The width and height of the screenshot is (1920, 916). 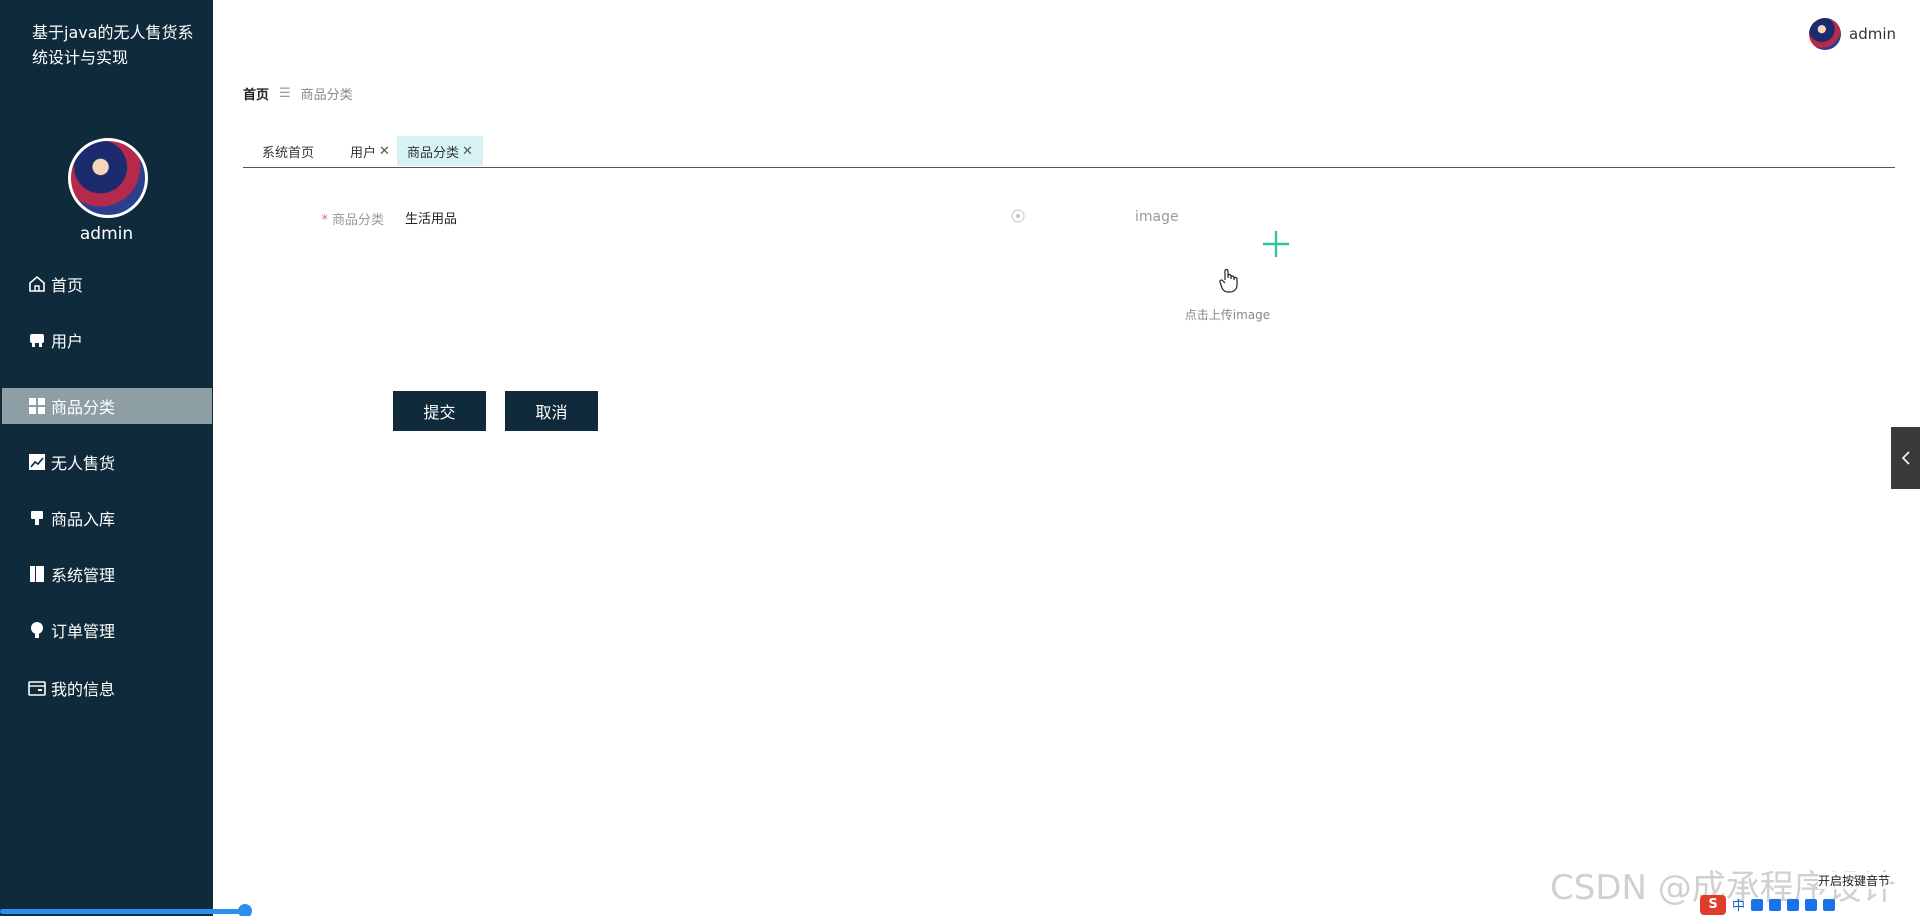 What do you see at coordinates (1157, 217) in the screenshot?
I see `image-field-label: image` at bounding box center [1157, 217].